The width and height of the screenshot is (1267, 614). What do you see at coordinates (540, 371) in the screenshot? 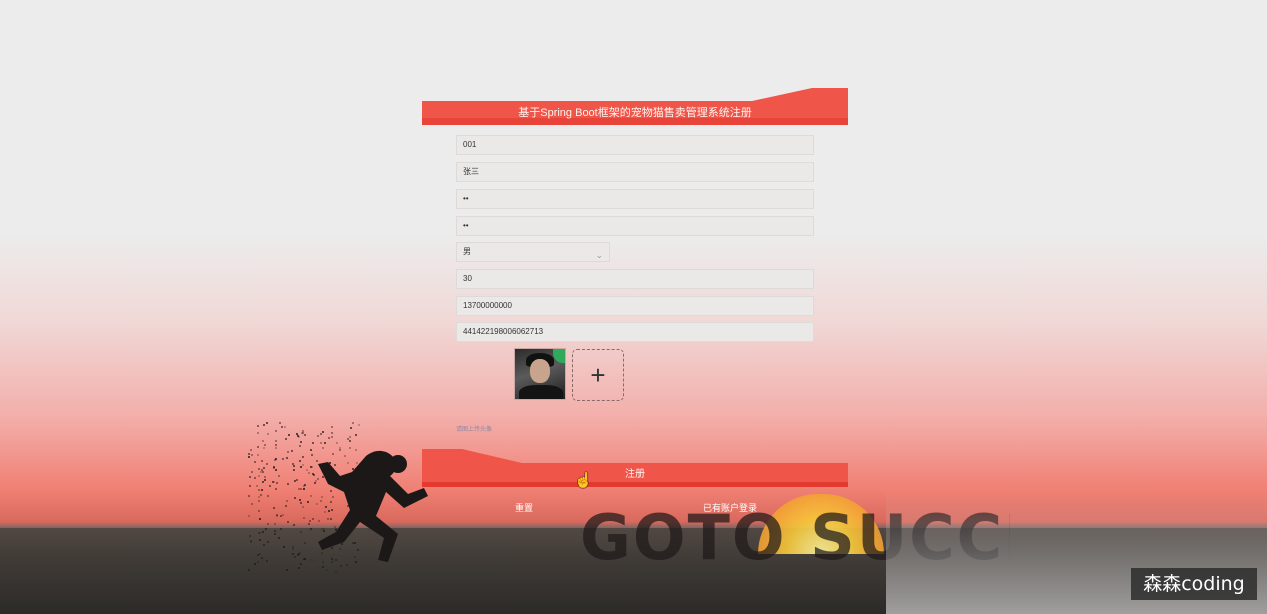
I see `avatar-face` at bounding box center [540, 371].